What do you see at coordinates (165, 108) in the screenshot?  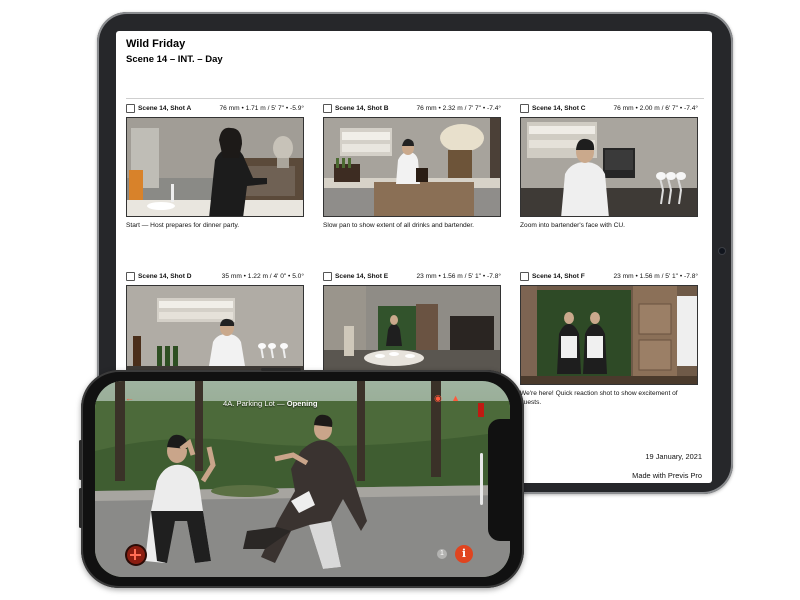 I see `shot-name: Scene 14, Shot A` at bounding box center [165, 108].